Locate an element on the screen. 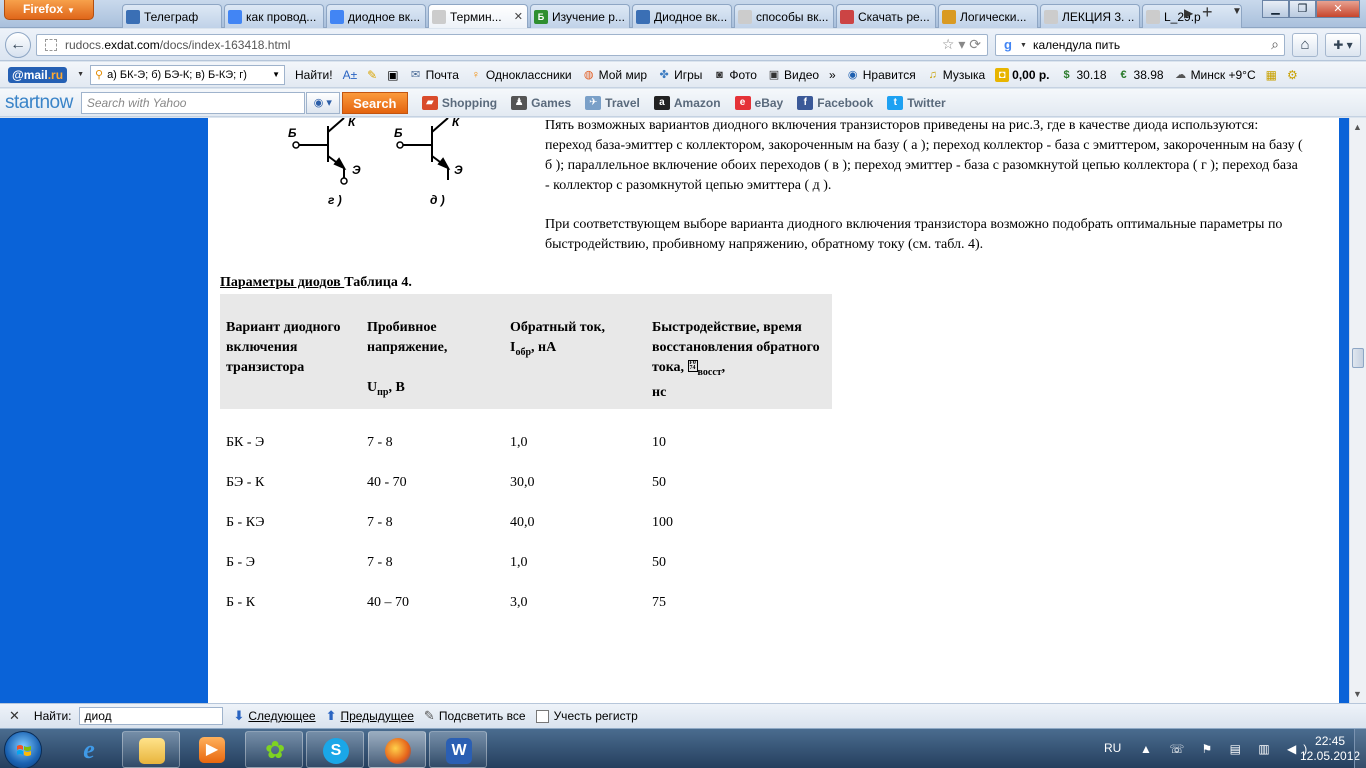  taskbar-ie: e is located at coordinates (89, 749).